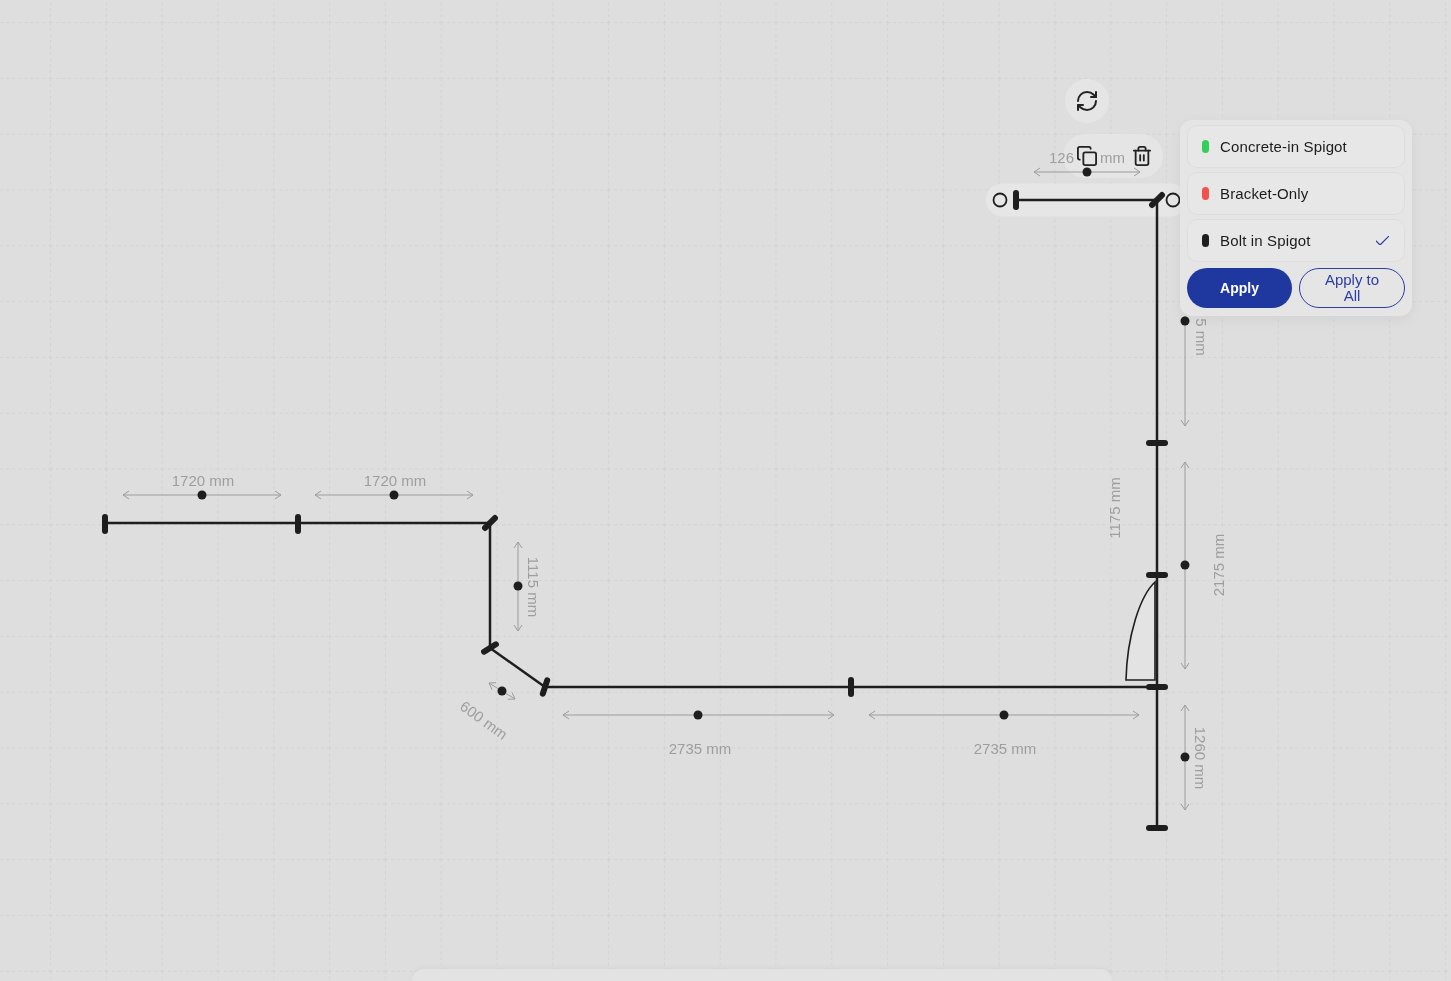  I want to click on post-type-option: Bracket-Only, so click(1296, 193).